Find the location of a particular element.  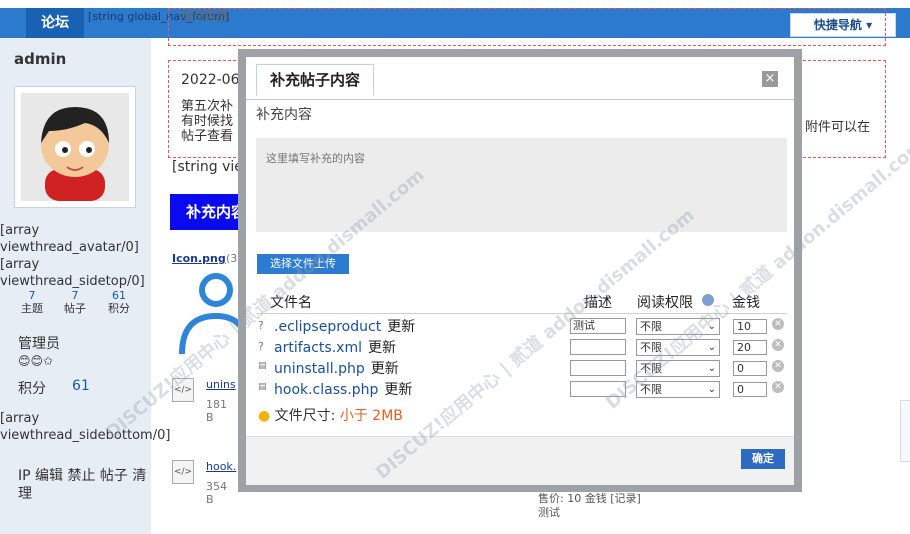

stat-posts-label: 帖子 is located at coordinates (75, 308).